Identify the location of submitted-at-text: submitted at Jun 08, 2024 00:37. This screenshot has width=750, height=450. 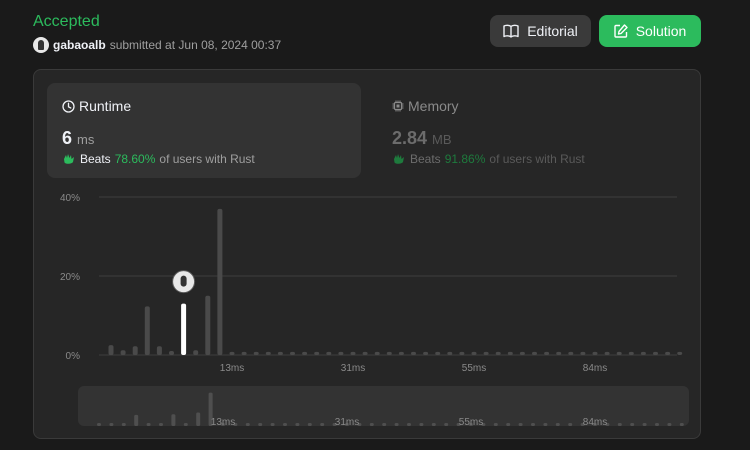
(195, 45).